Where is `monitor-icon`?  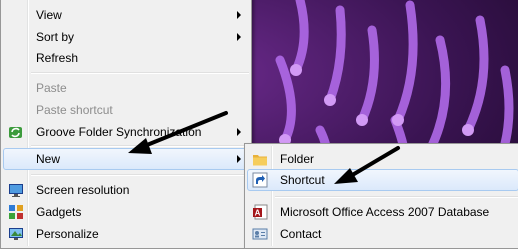
monitor-icon is located at coordinates (16, 190).